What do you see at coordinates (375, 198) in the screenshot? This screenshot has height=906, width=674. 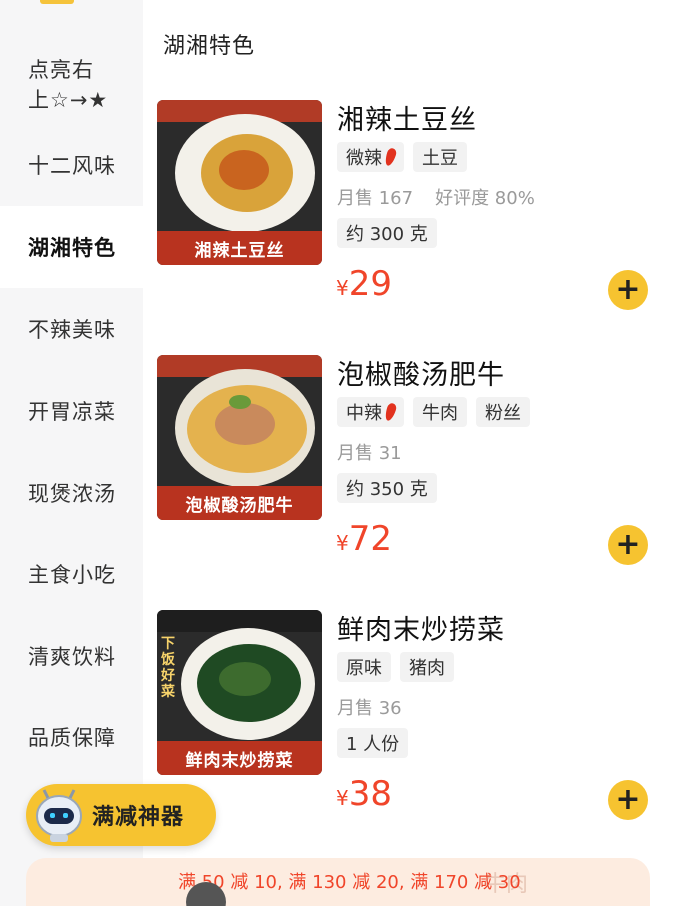 I see `monthly-sales: 月售 167` at bounding box center [375, 198].